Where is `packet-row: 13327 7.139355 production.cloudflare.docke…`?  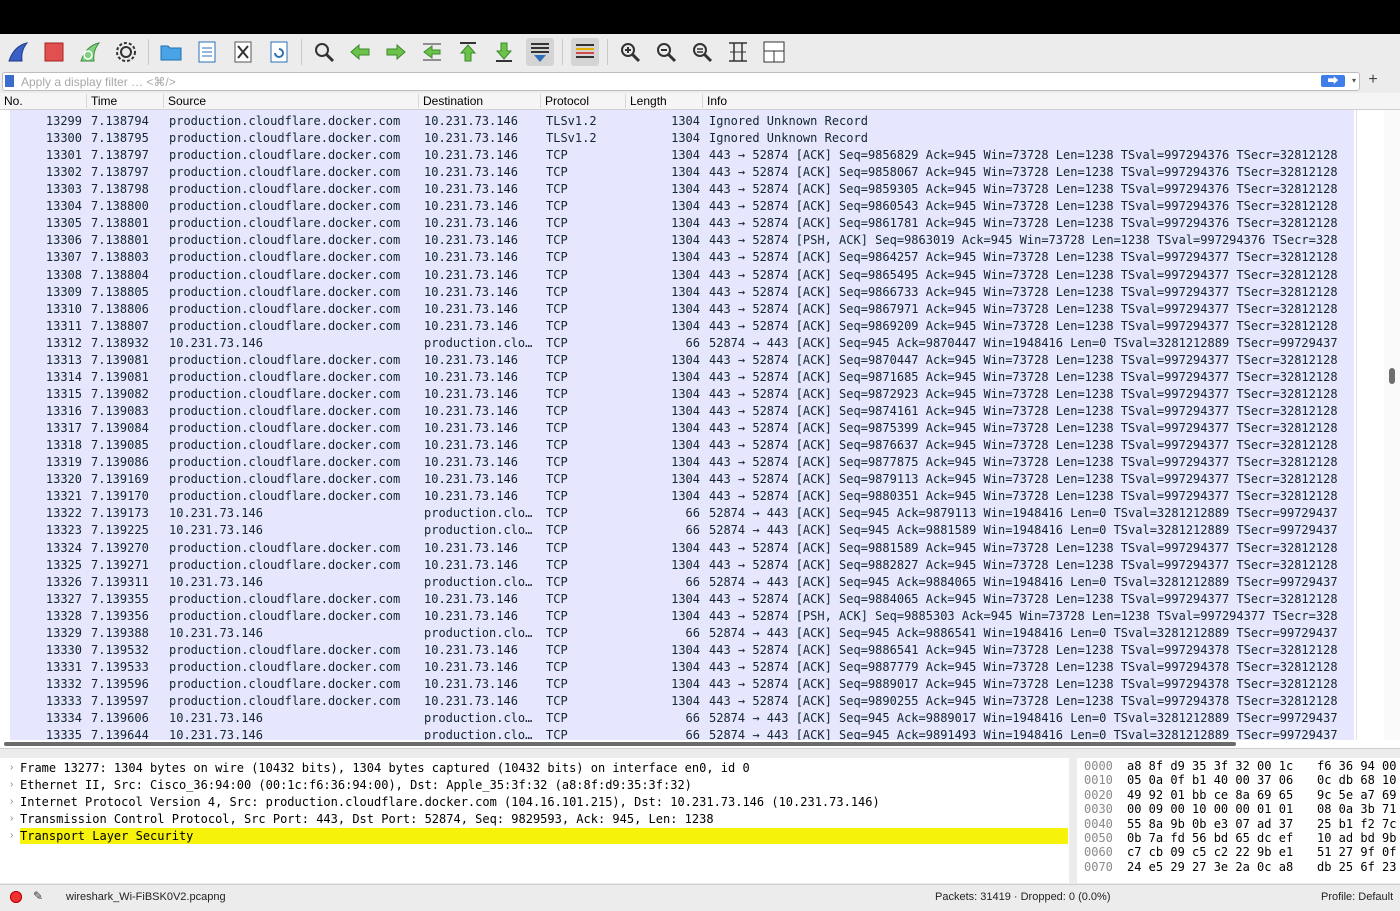 packet-row: 13327 7.139355 production.cloudflare.docke… is located at coordinates (682, 599).